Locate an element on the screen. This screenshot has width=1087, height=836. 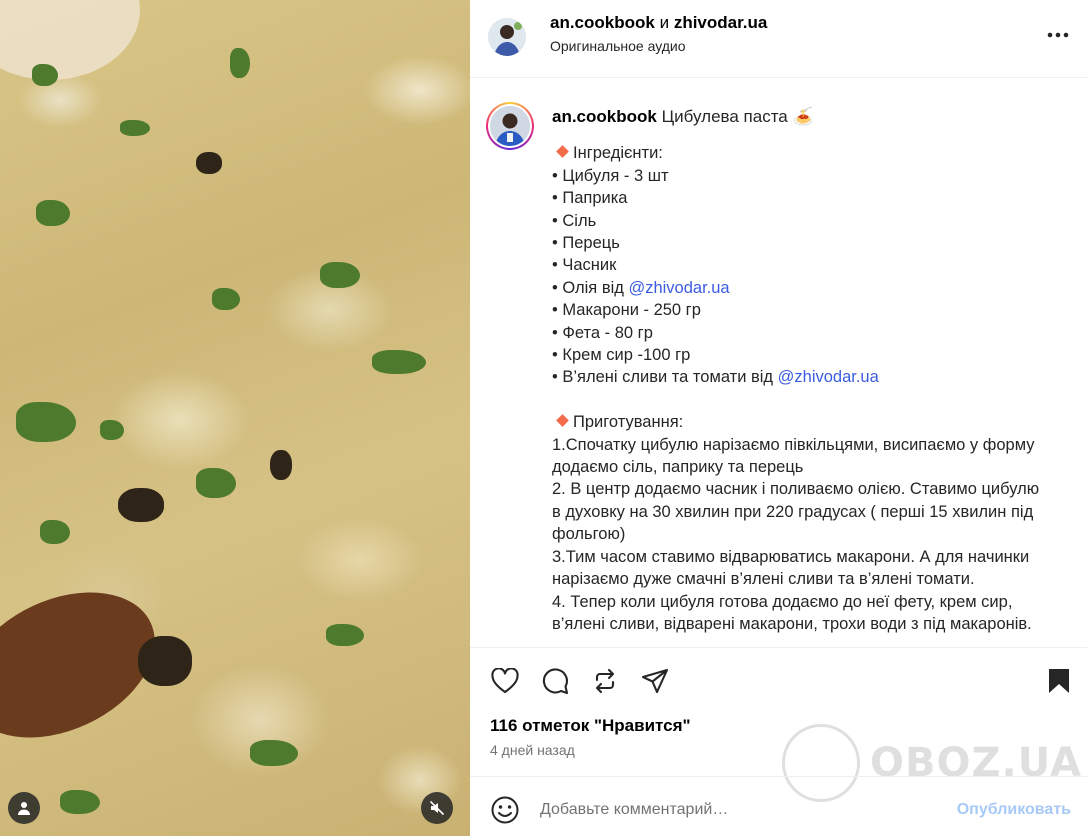
steps-heading-text: Приготування: is located at coordinates (628, 422).